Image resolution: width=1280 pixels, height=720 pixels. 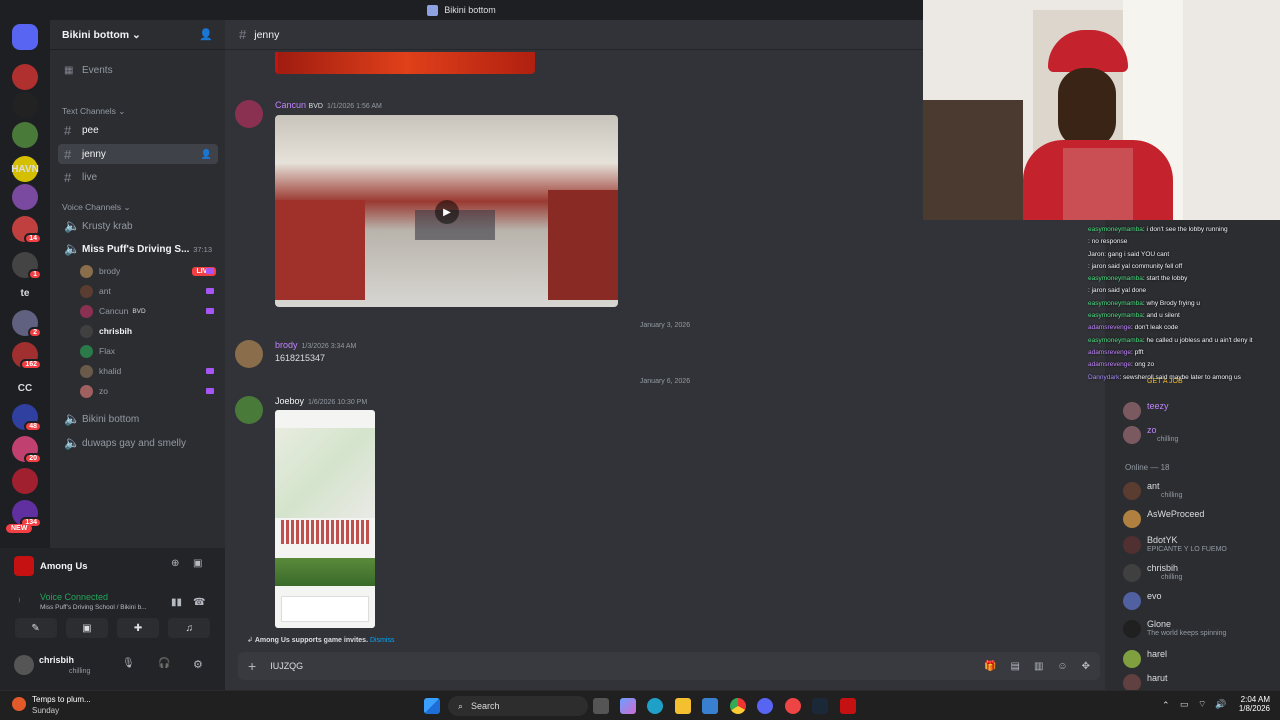 I want to click on camera-off-icon: ✎, so click(x=35, y=628).